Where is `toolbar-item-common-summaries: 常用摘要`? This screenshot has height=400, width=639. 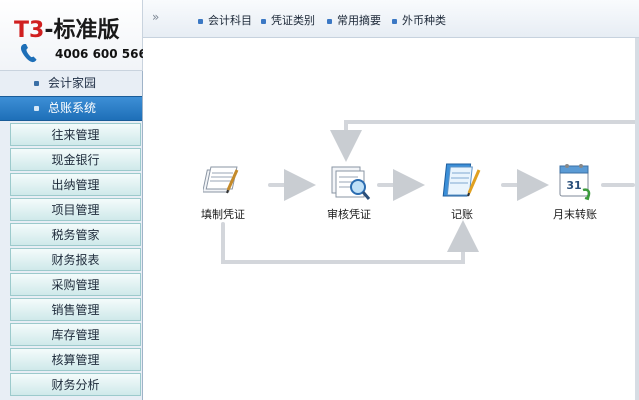 toolbar-item-common-summaries: 常用摘要 is located at coordinates (354, 20).